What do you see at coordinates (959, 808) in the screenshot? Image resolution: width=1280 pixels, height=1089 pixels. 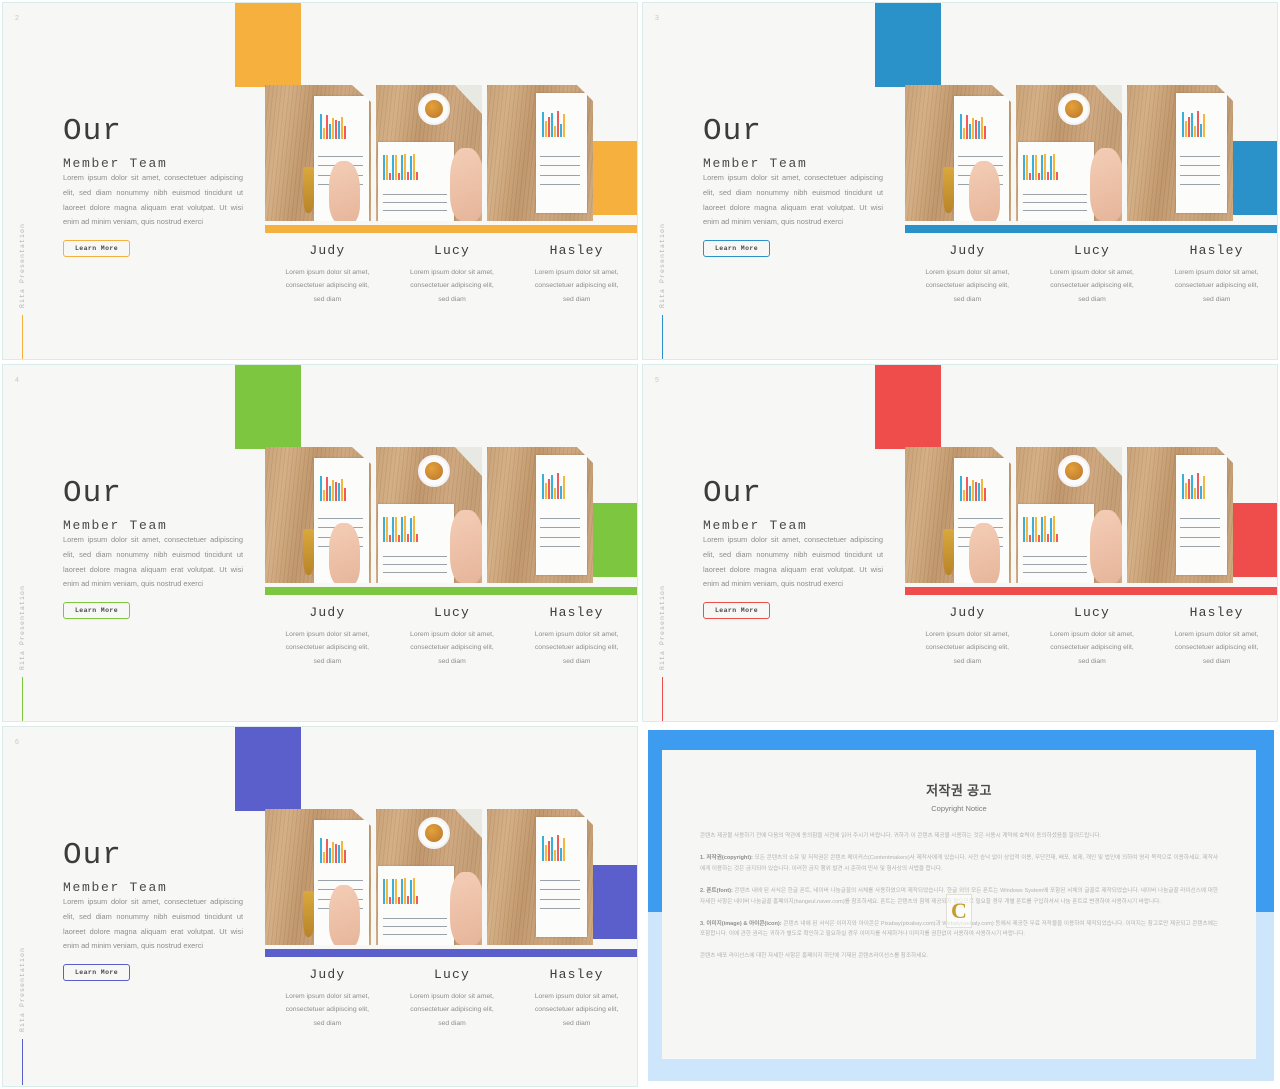 I see `copyright-subtitle: Copyright Notice` at bounding box center [959, 808].